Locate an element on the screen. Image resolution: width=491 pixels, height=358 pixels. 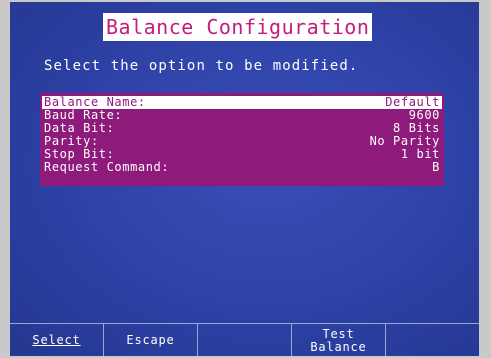
escape-softkey: Escape is located at coordinates (151, 340).